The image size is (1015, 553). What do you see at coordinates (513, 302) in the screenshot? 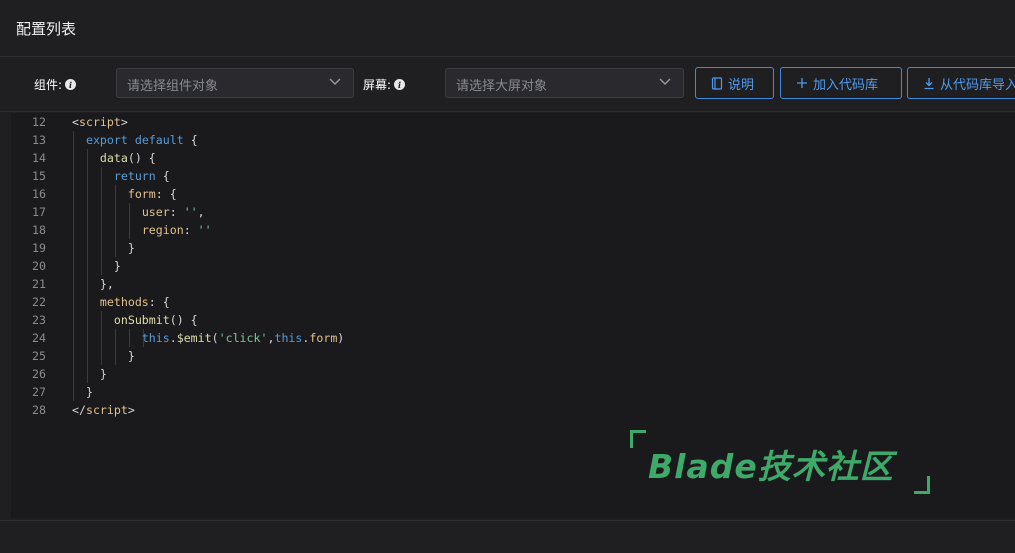
I see `code-line: 22 methods: {` at bounding box center [513, 302].